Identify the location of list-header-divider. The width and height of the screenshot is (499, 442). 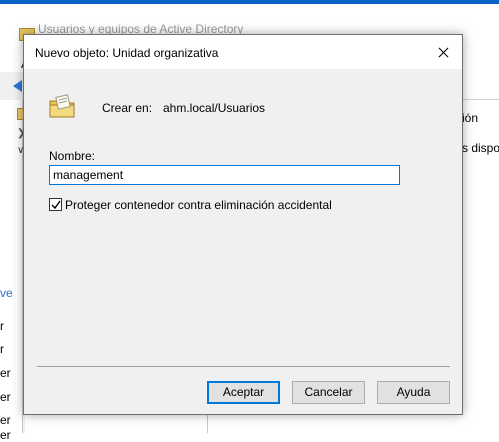
(480, 99).